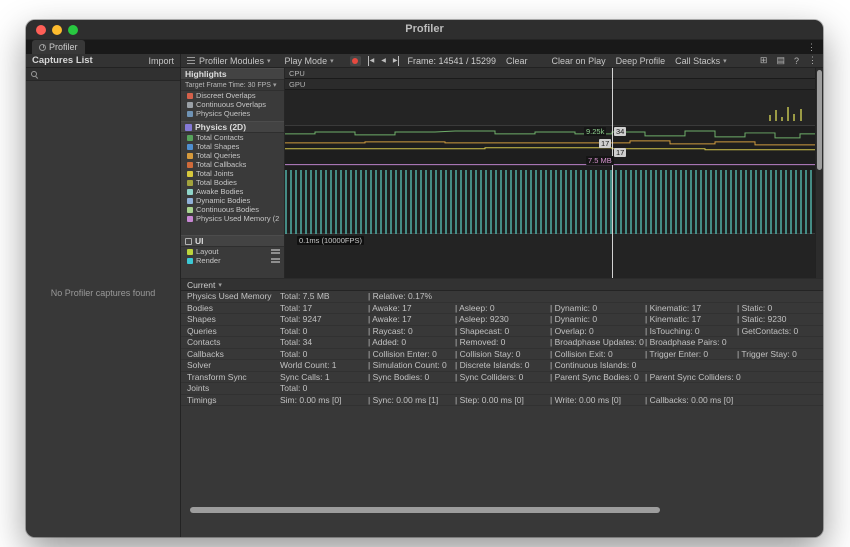 Image resolution: width=850 pixels, height=547 pixels. Describe the element at coordinates (229, 296) in the screenshot. I see `row-label: Physics Used Memory` at that location.